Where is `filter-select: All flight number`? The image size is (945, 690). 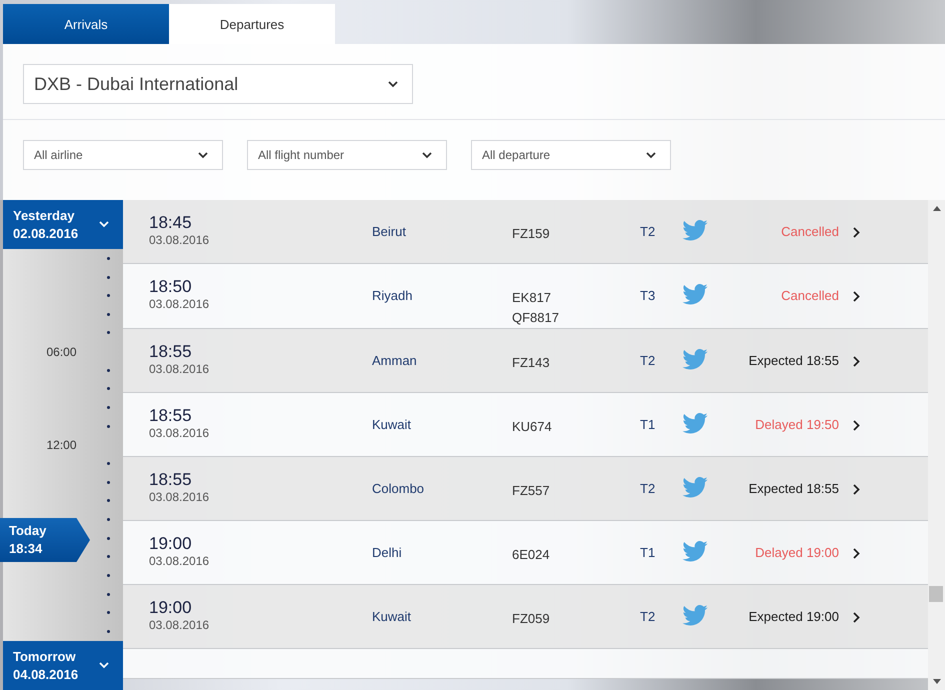
filter-select: All flight number is located at coordinates (347, 155).